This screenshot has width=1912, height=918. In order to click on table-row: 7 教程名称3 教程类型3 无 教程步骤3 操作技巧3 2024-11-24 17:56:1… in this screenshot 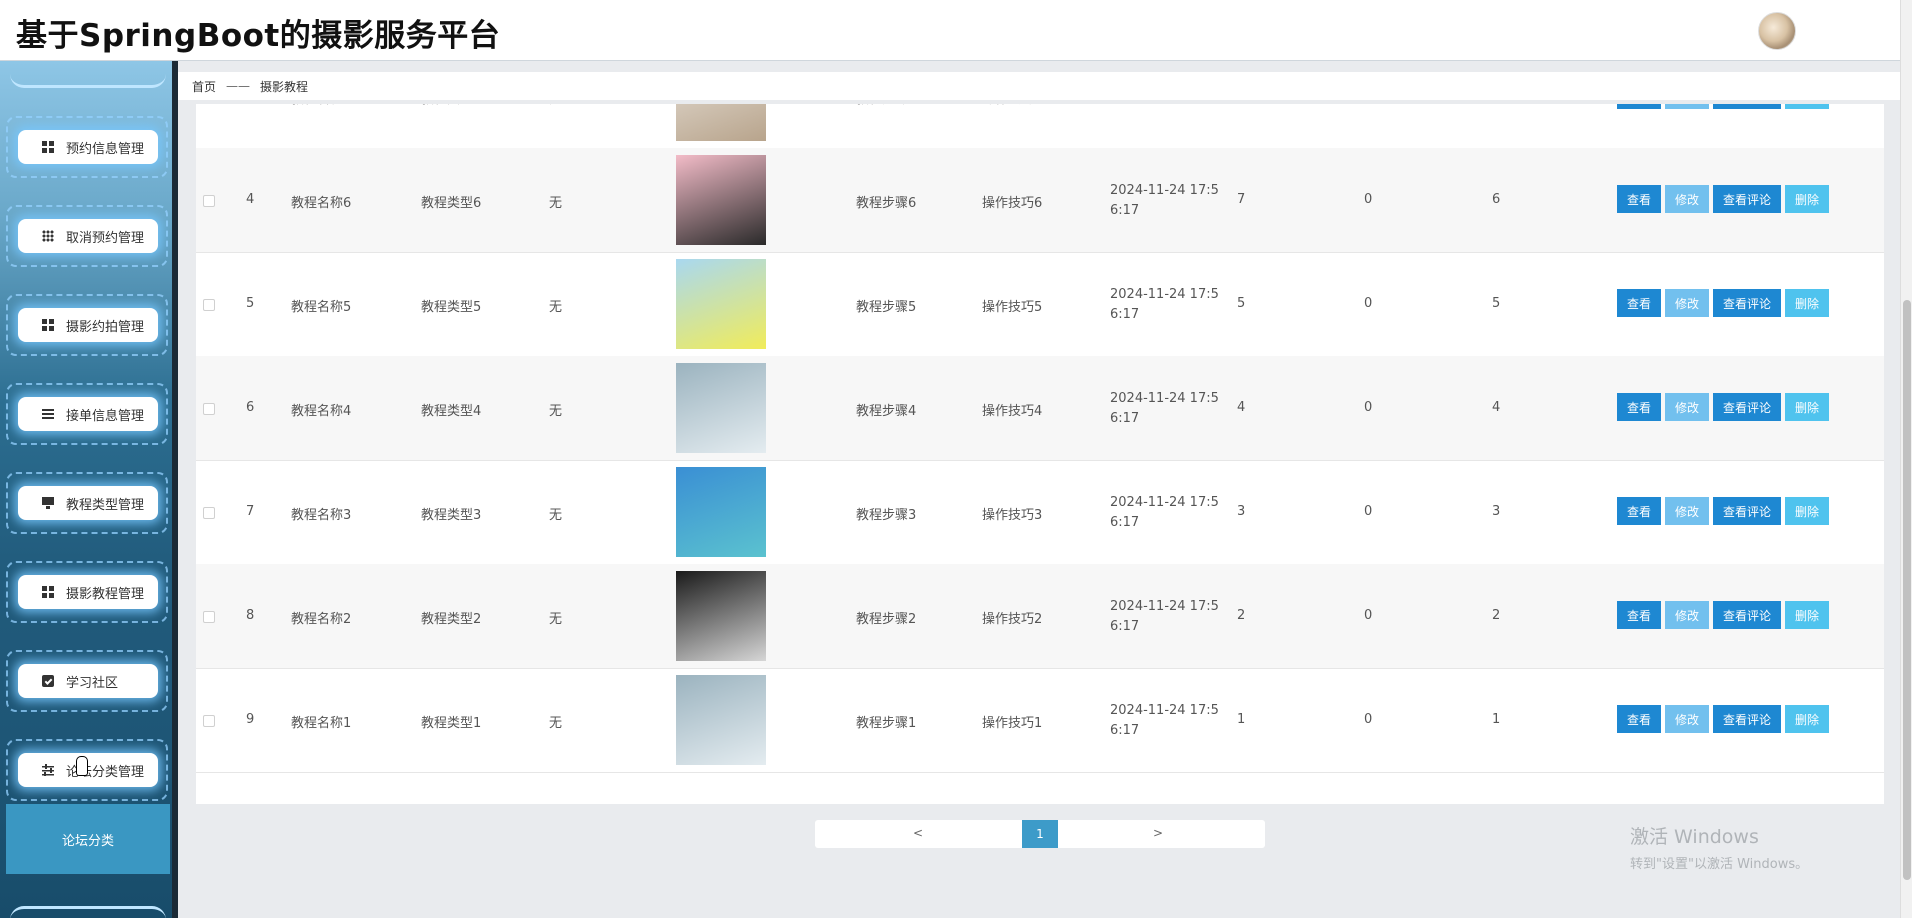, I will do `click(1040, 512)`.